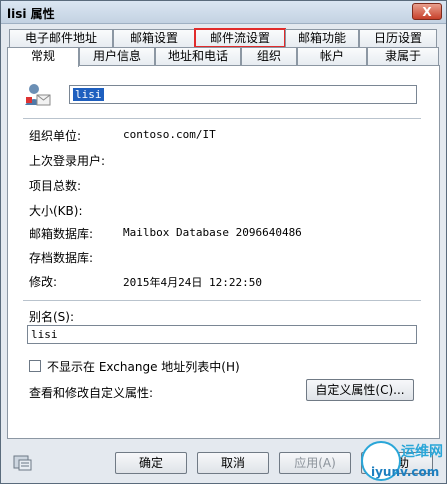 The width and height of the screenshot is (447, 484). Describe the element at coordinates (35, 366) in the screenshot. I see `hide-from-gal-checkbox` at that location.